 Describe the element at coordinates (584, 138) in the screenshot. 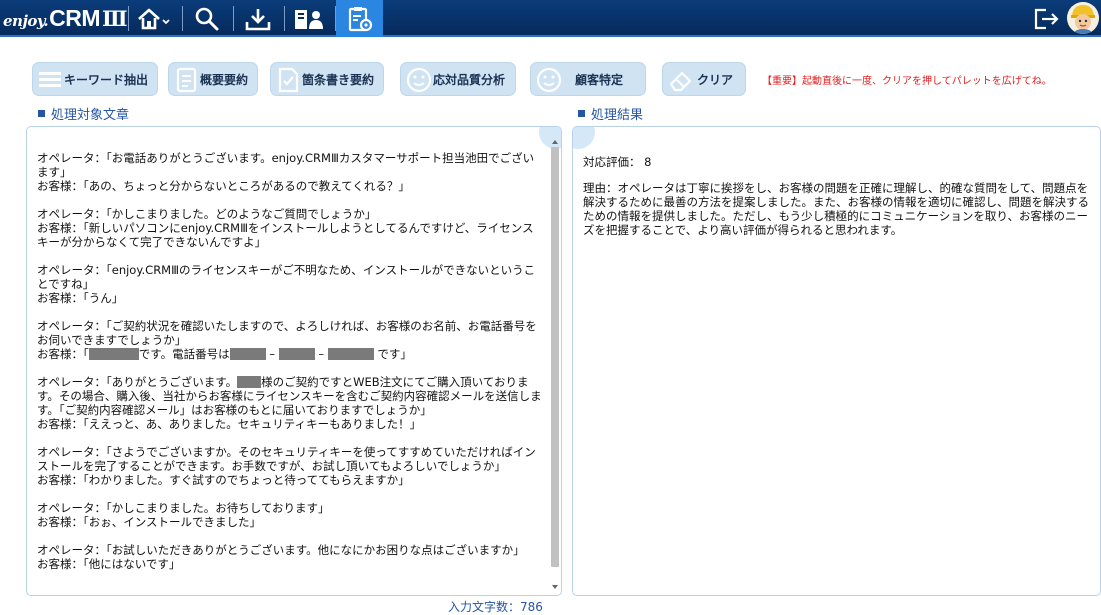

I see `panel-corner-decoration` at that location.